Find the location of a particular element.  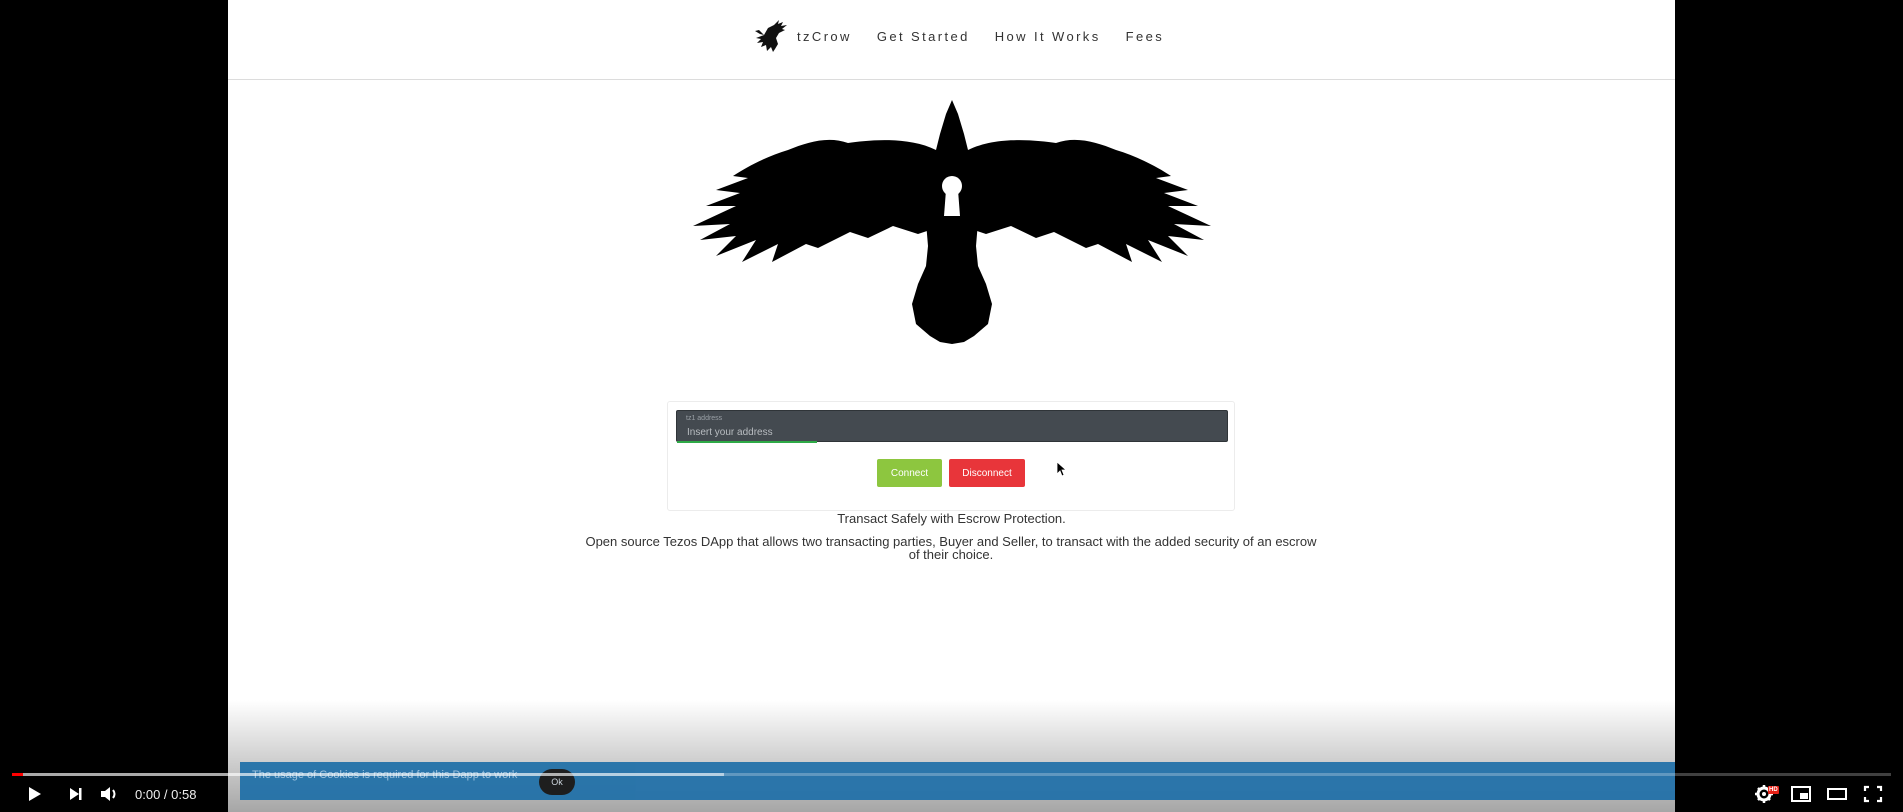

brand-link: tzCrow is located at coordinates (802, 36).